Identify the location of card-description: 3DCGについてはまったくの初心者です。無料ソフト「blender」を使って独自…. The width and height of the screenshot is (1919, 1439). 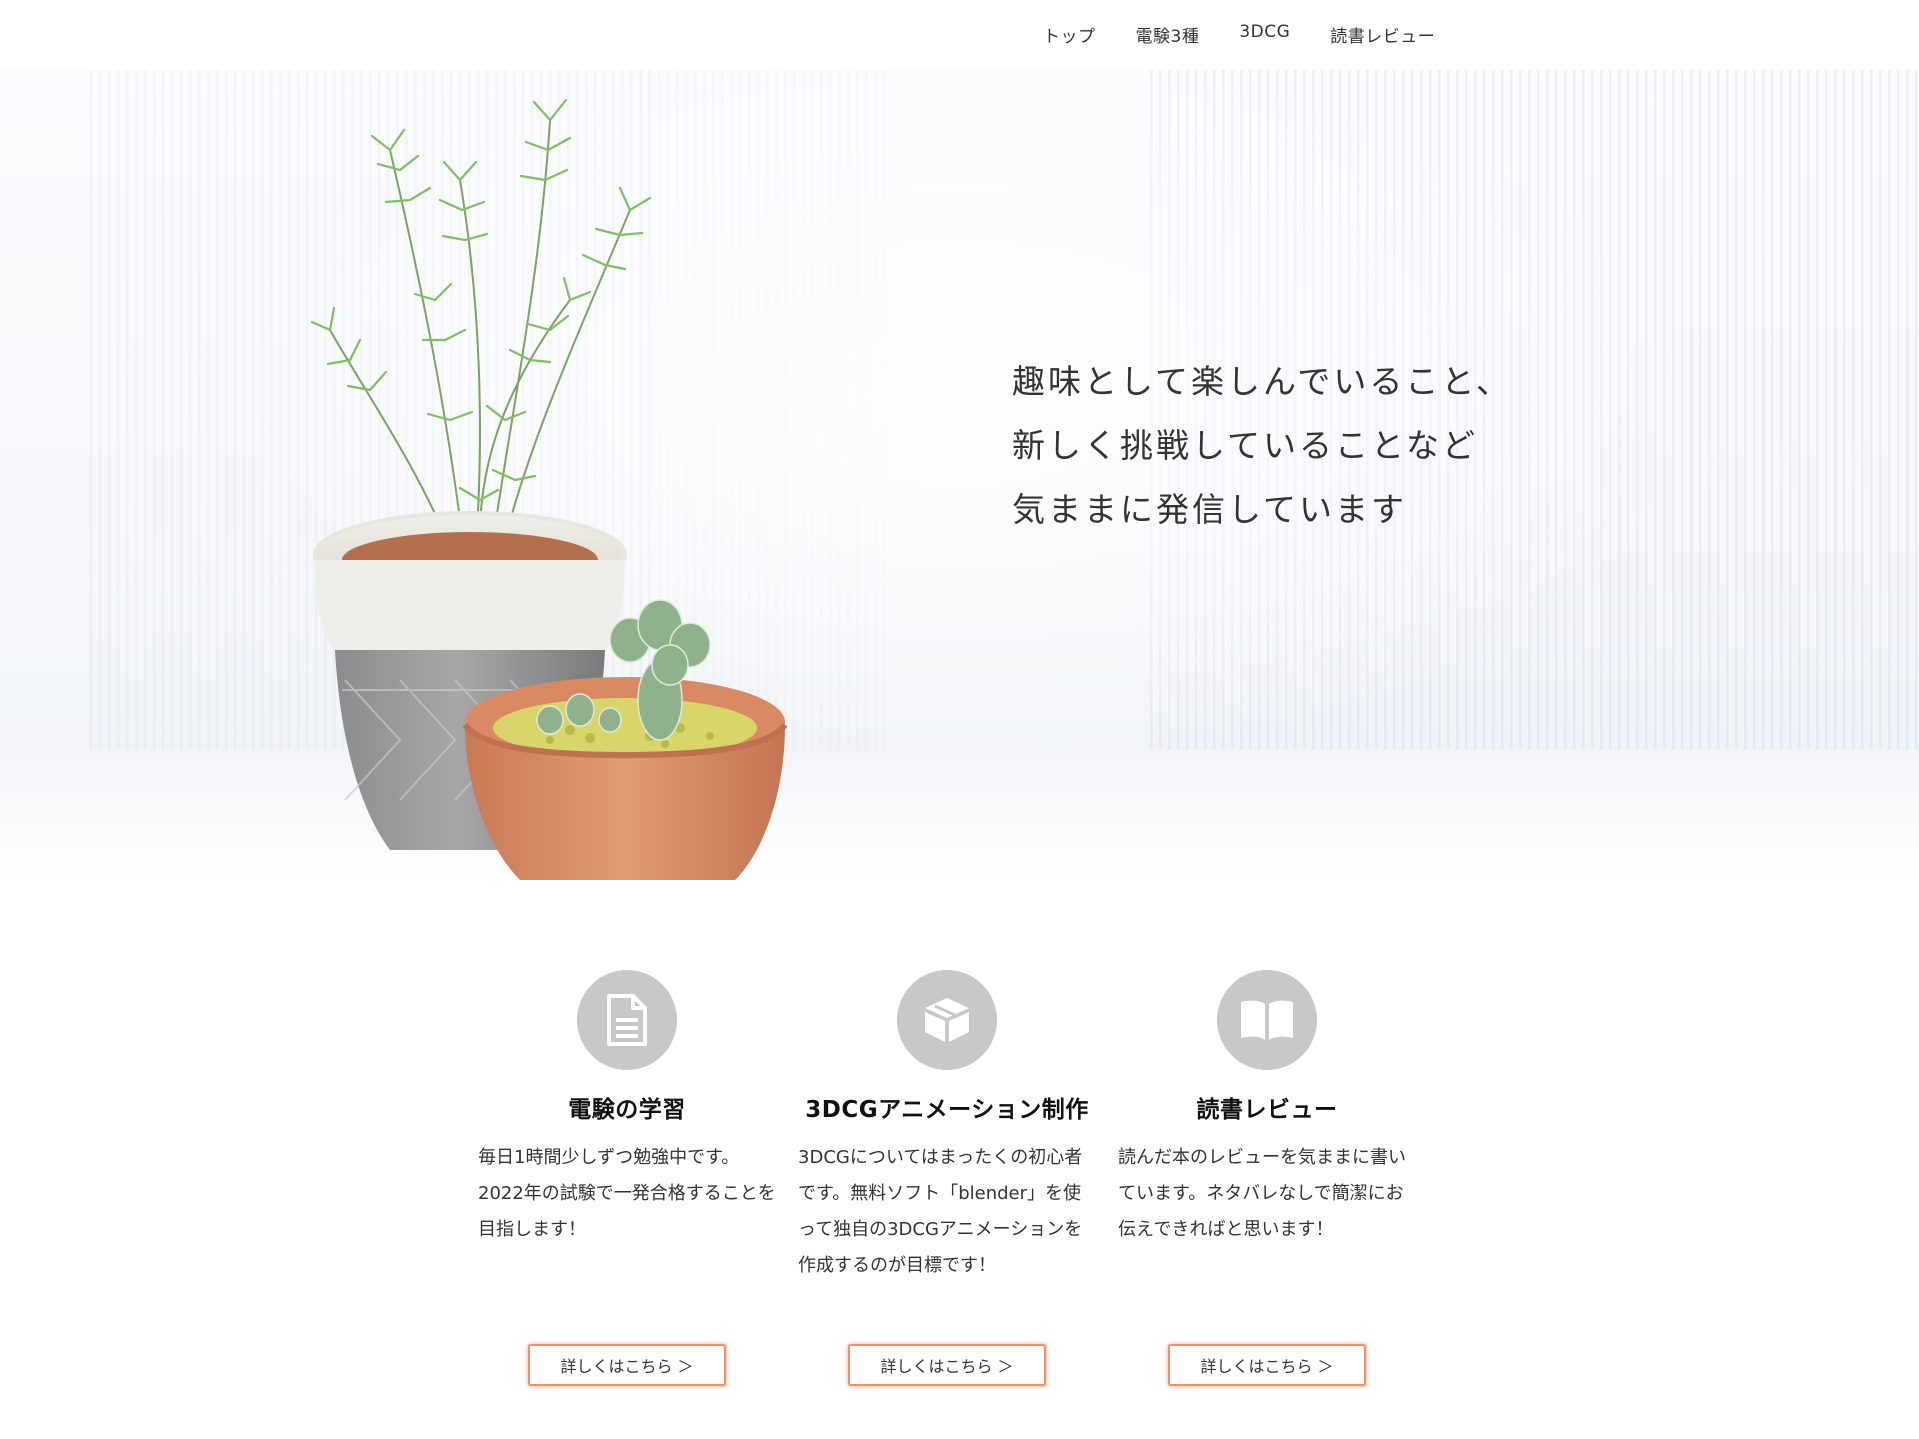
(940, 1211).